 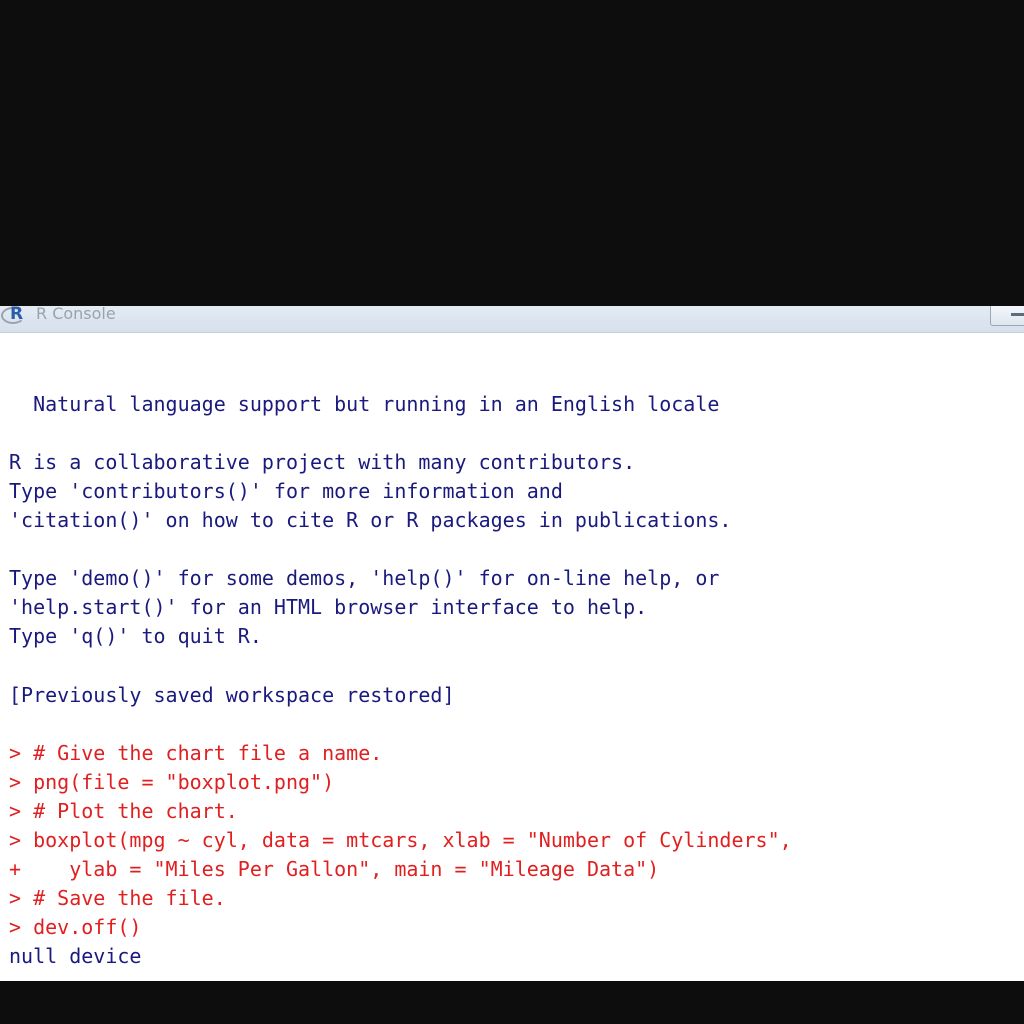 What do you see at coordinates (135, 636) in the screenshot?
I see `console-line: Type 'q()' to quit R.` at bounding box center [135, 636].